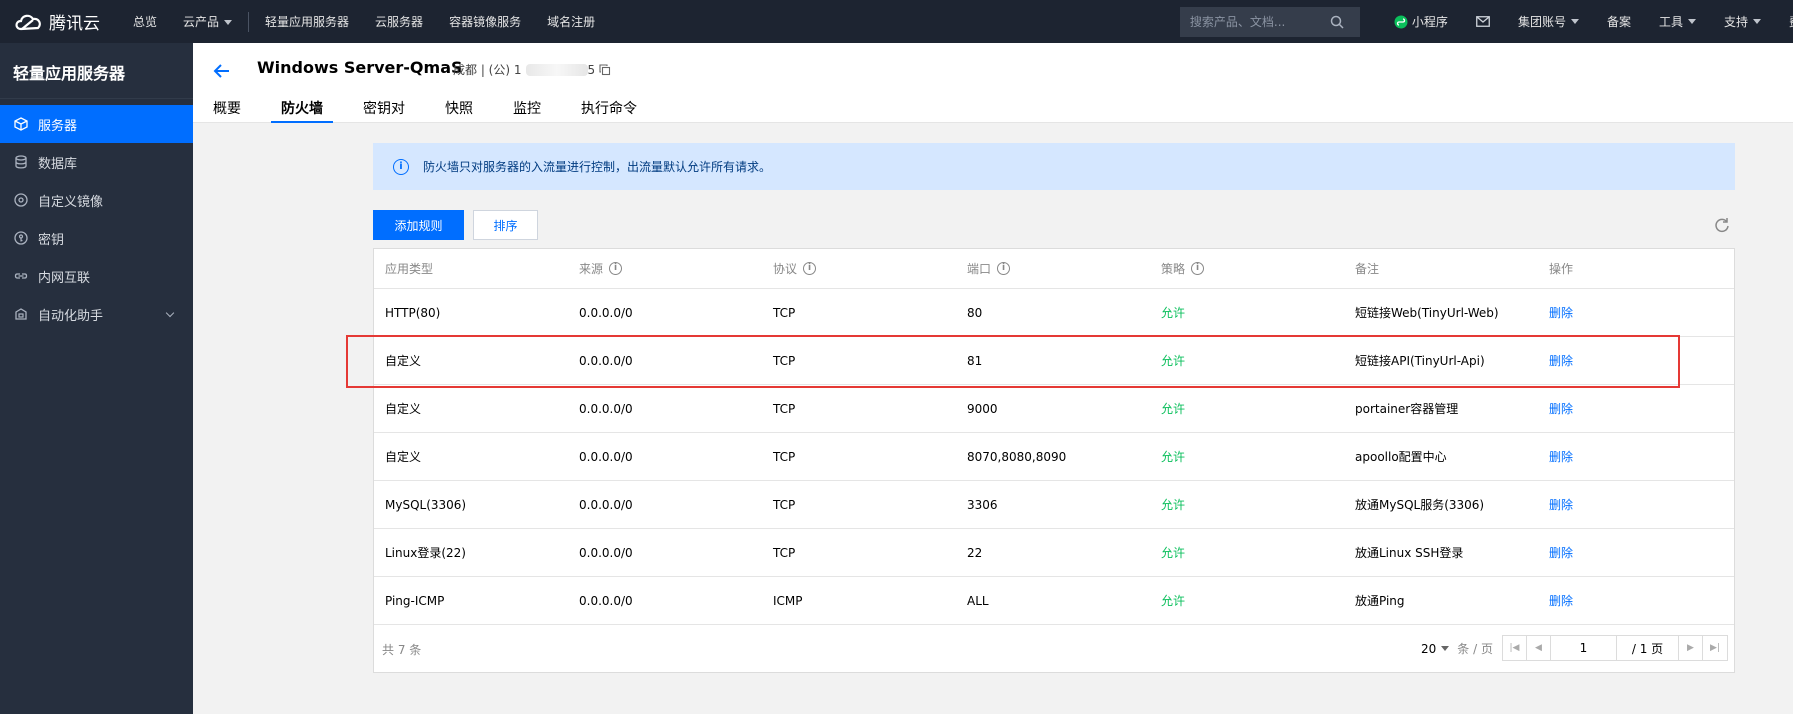 The image size is (1793, 714). Describe the element at coordinates (1054, 649) in the screenshot. I see `table-footer: 共 7 条 20 条 / 页 |◀ ◀ / 1 页 ▶ ▶|` at that location.